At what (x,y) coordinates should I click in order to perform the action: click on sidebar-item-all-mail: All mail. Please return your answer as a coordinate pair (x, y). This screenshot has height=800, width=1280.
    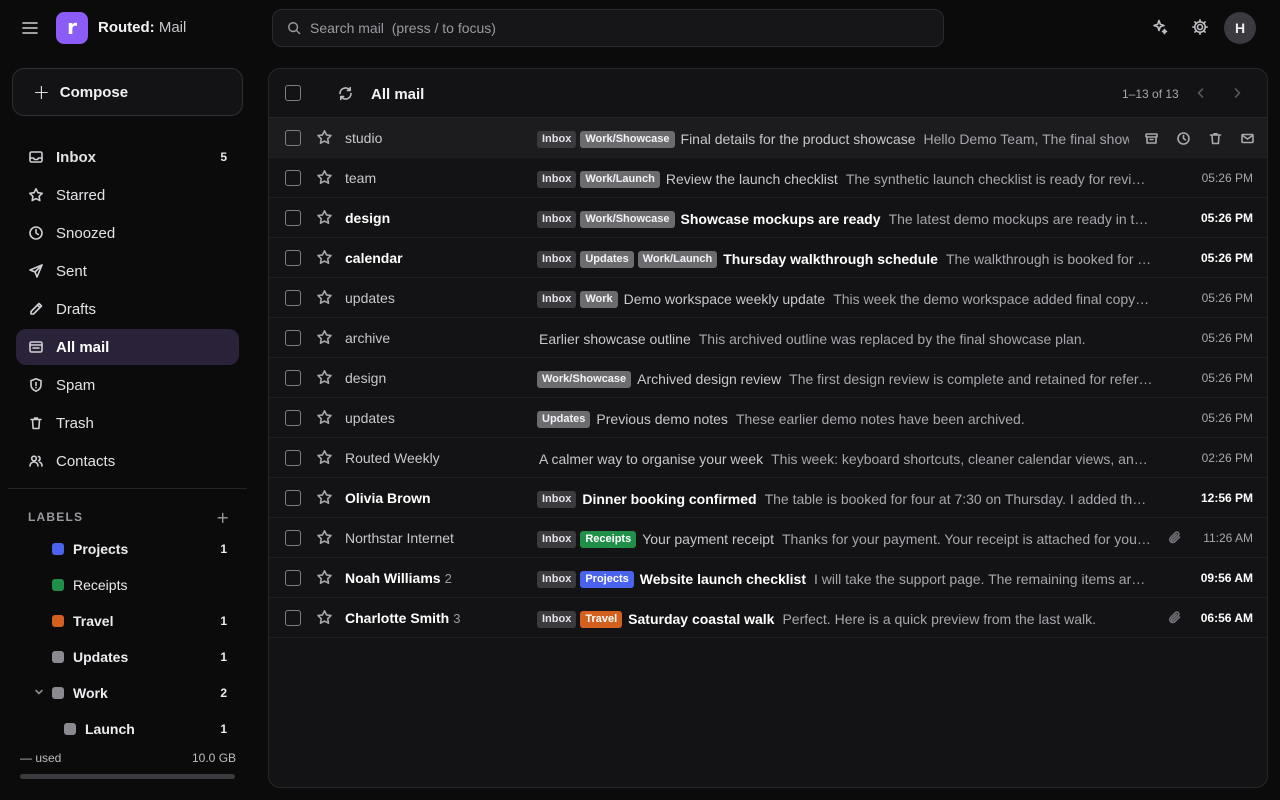
    Looking at the image, I should click on (127, 347).